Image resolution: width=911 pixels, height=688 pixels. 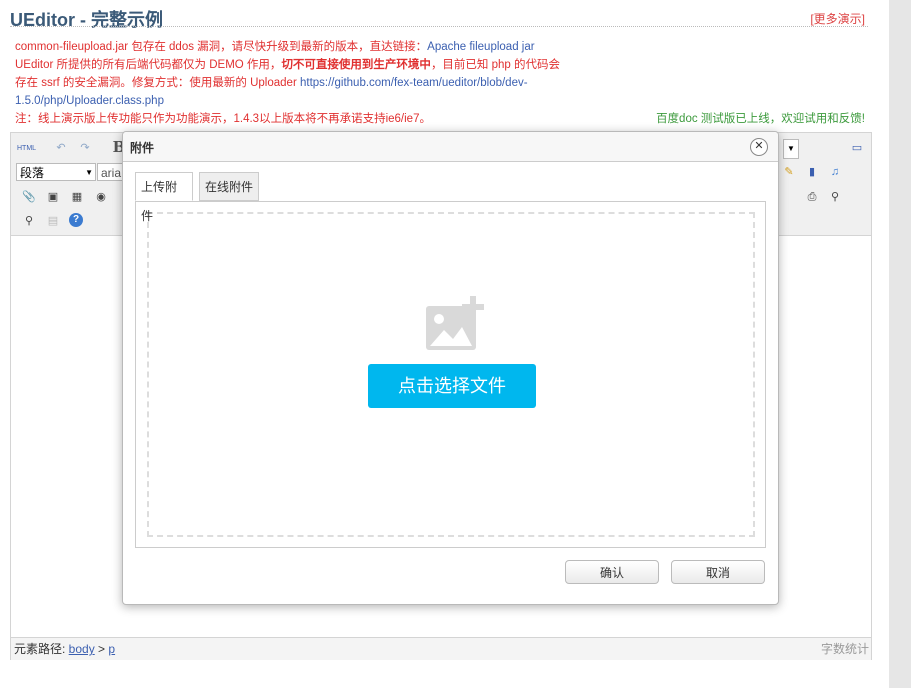 What do you see at coordinates (452, 386) in the screenshot?
I see `choose-file-button: 点击选择文件` at bounding box center [452, 386].